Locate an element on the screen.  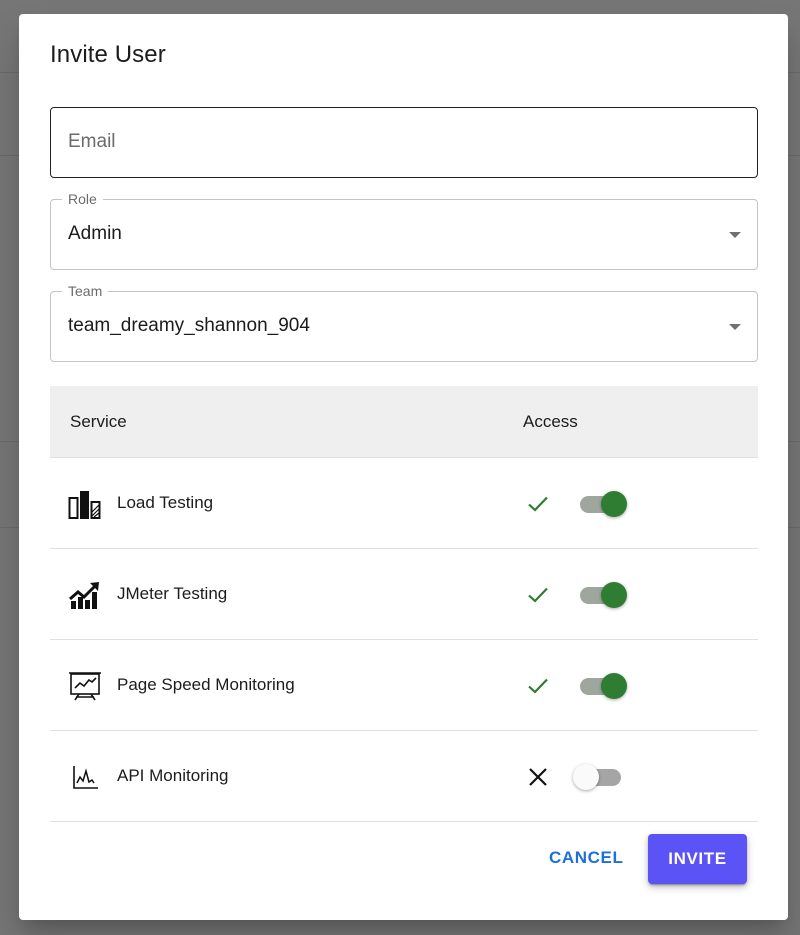
table-row: API Monitoring is located at coordinates (404, 776).